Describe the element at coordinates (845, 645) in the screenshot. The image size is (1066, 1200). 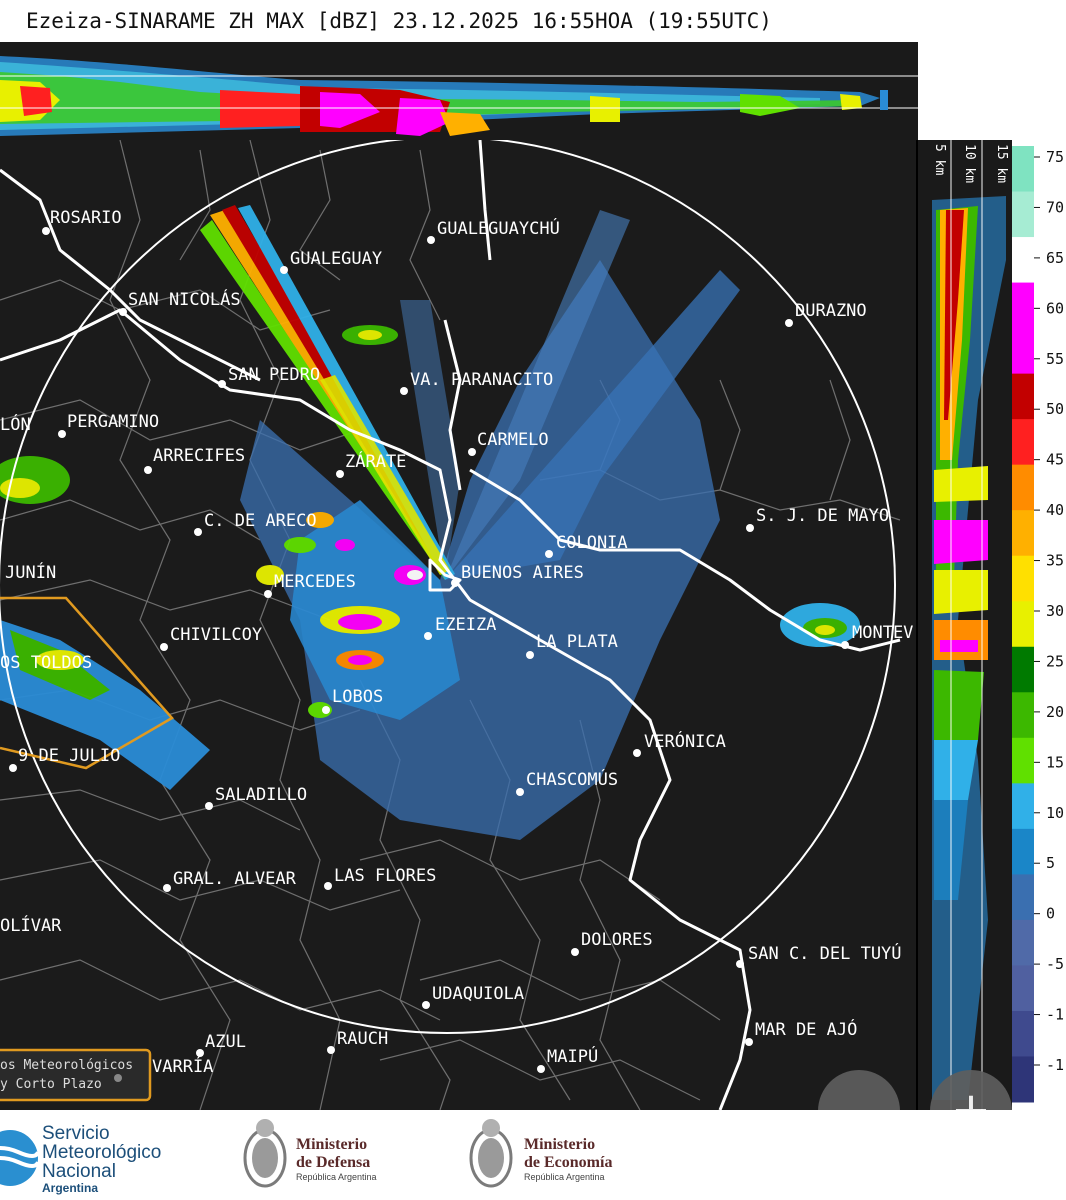
I see `city-dot-montevideo` at that location.